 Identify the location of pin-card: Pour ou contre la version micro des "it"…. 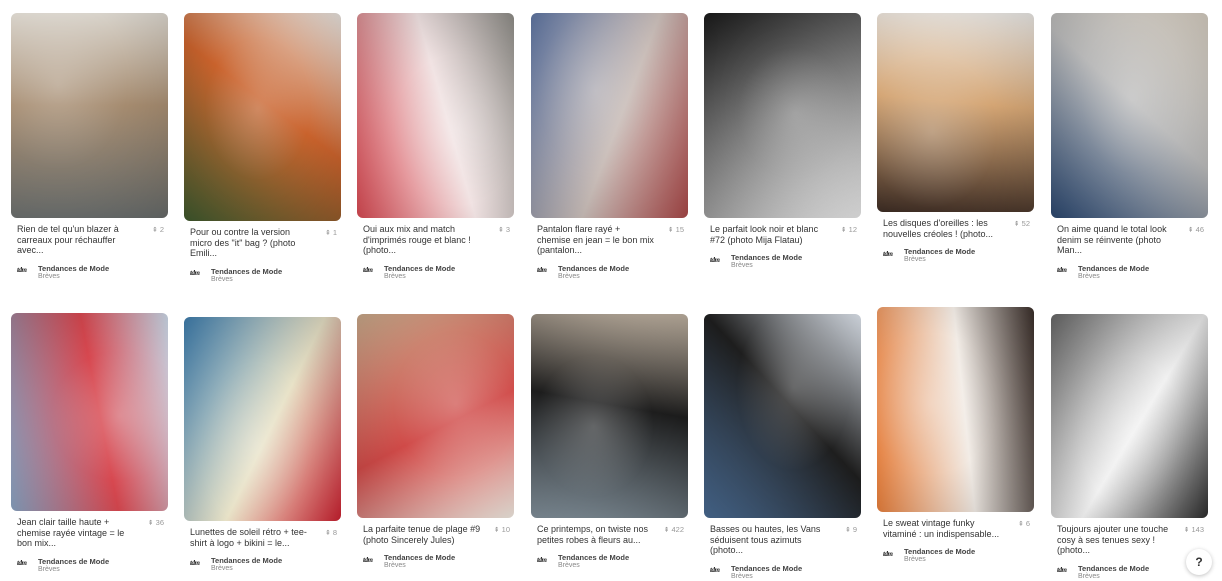
(262, 148).